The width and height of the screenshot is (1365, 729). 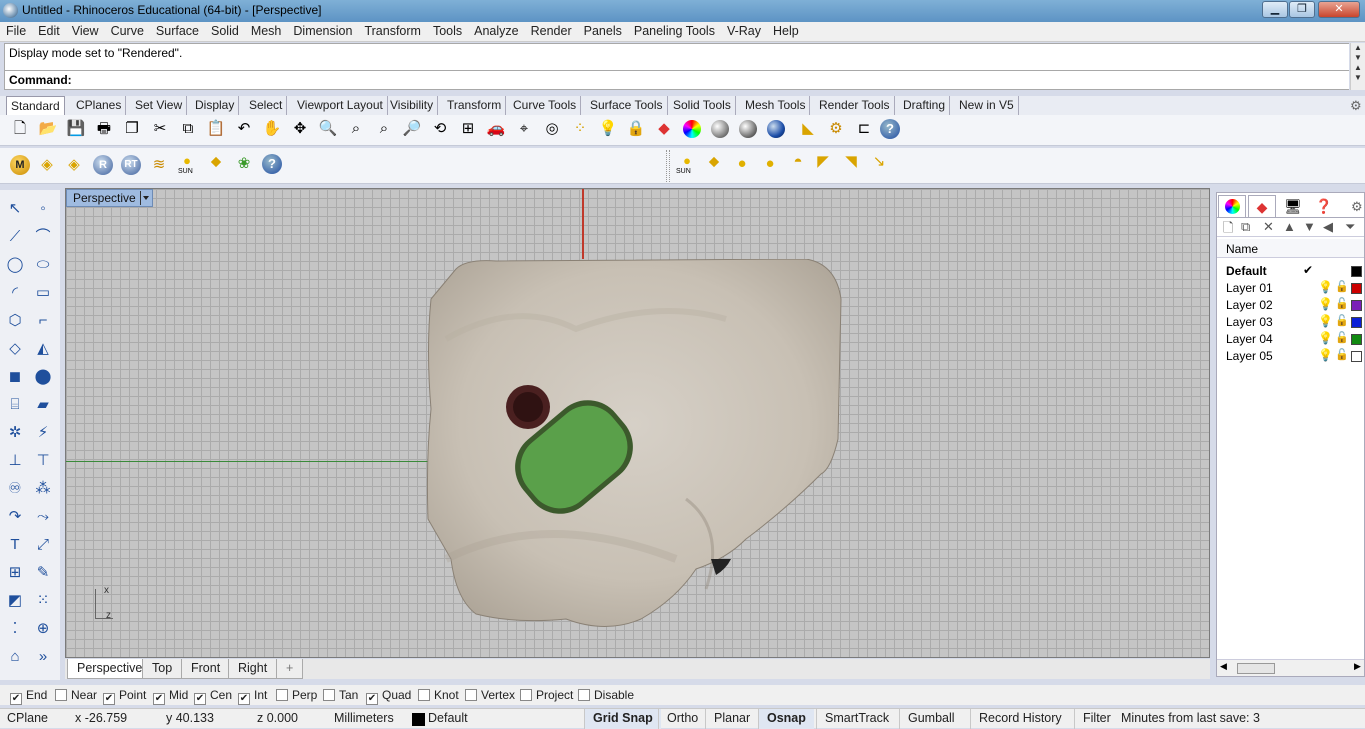 What do you see at coordinates (702, 105) in the screenshot?
I see `tab-solid-tools: Solid Tools` at bounding box center [702, 105].